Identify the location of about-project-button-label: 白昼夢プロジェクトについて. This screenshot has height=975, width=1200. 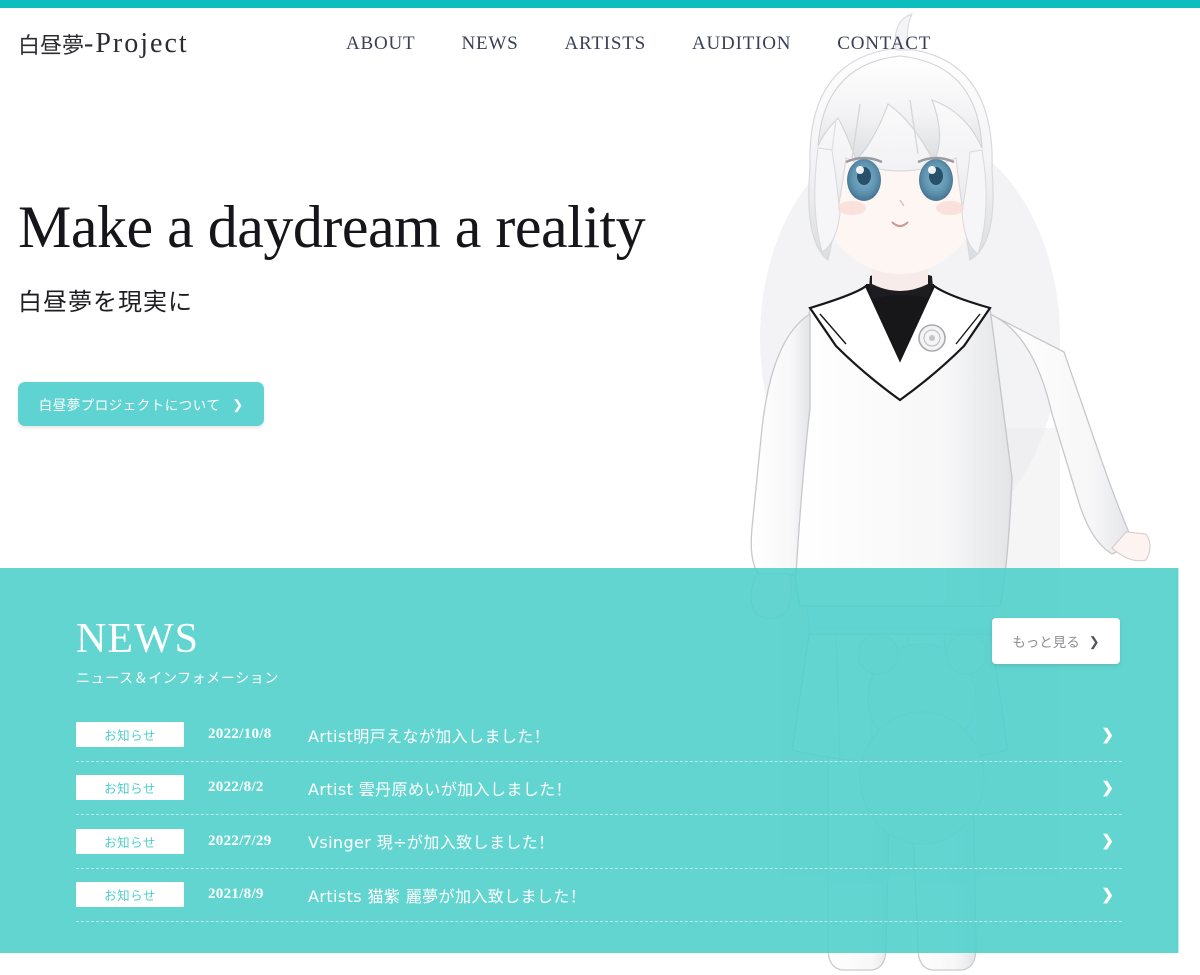
(129, 406).